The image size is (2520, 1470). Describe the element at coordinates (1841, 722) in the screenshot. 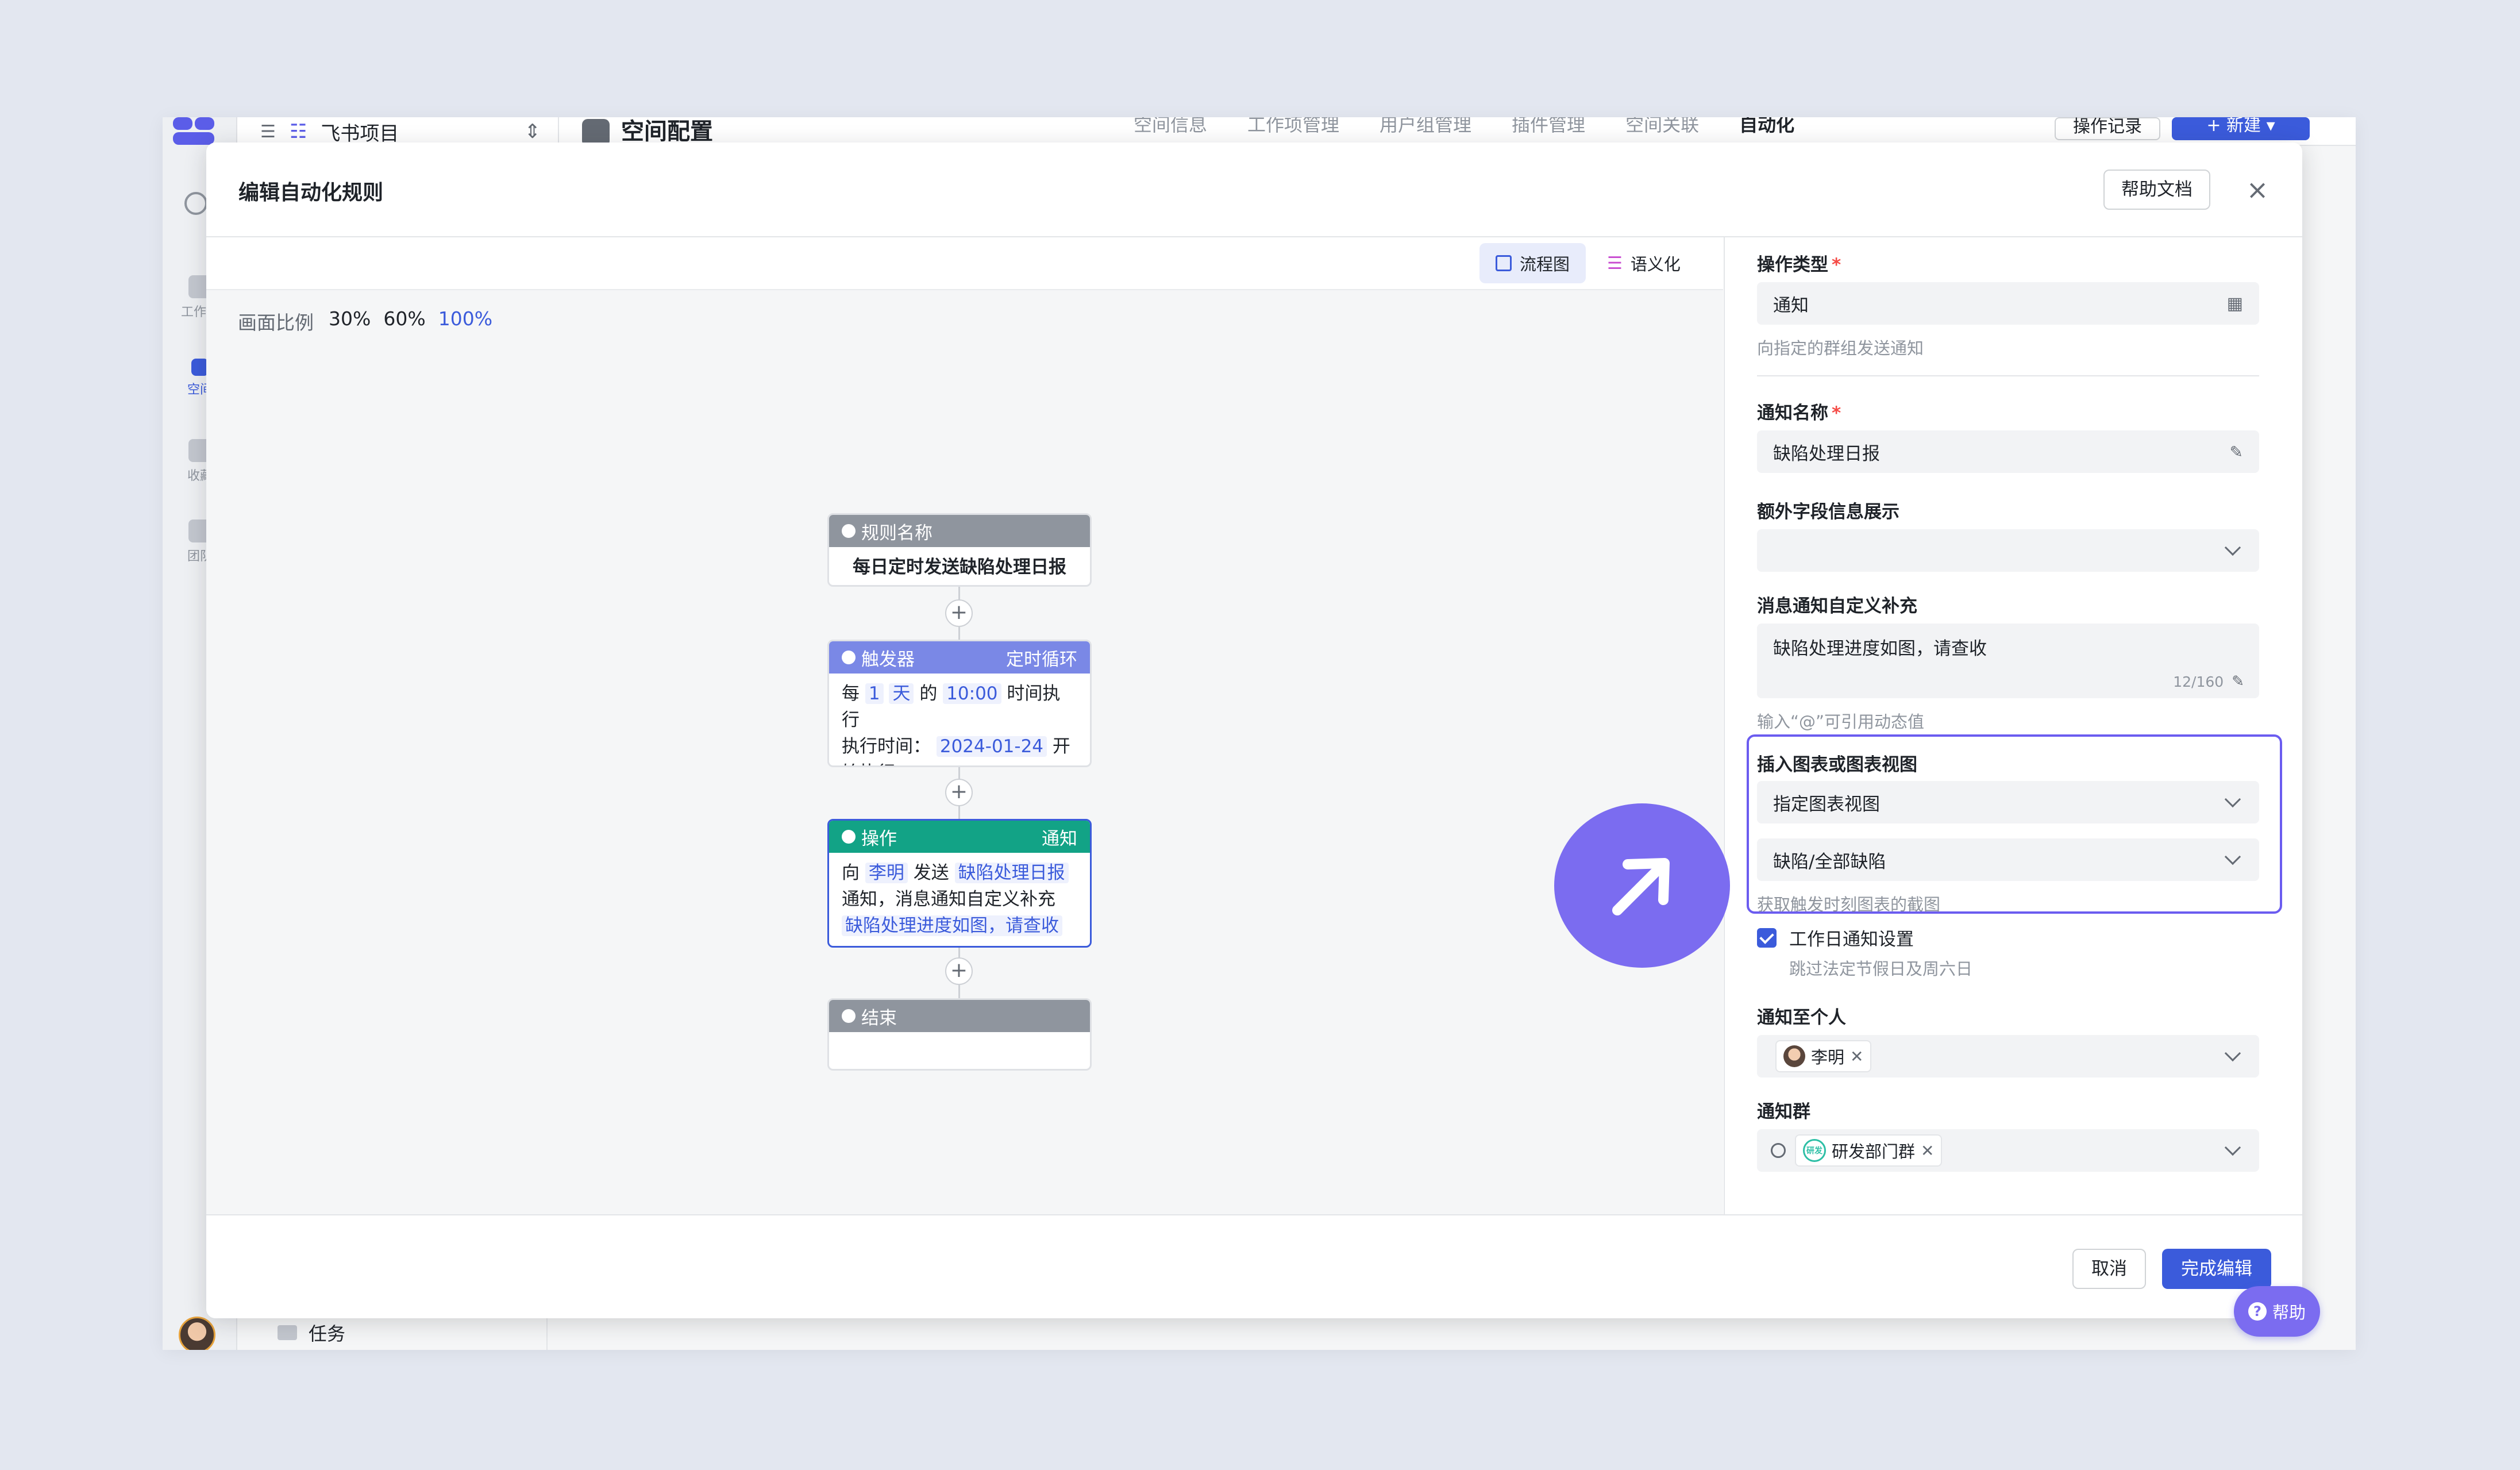

I see `custom-msg-hint: 输入“@”可引用动态值` at that location.